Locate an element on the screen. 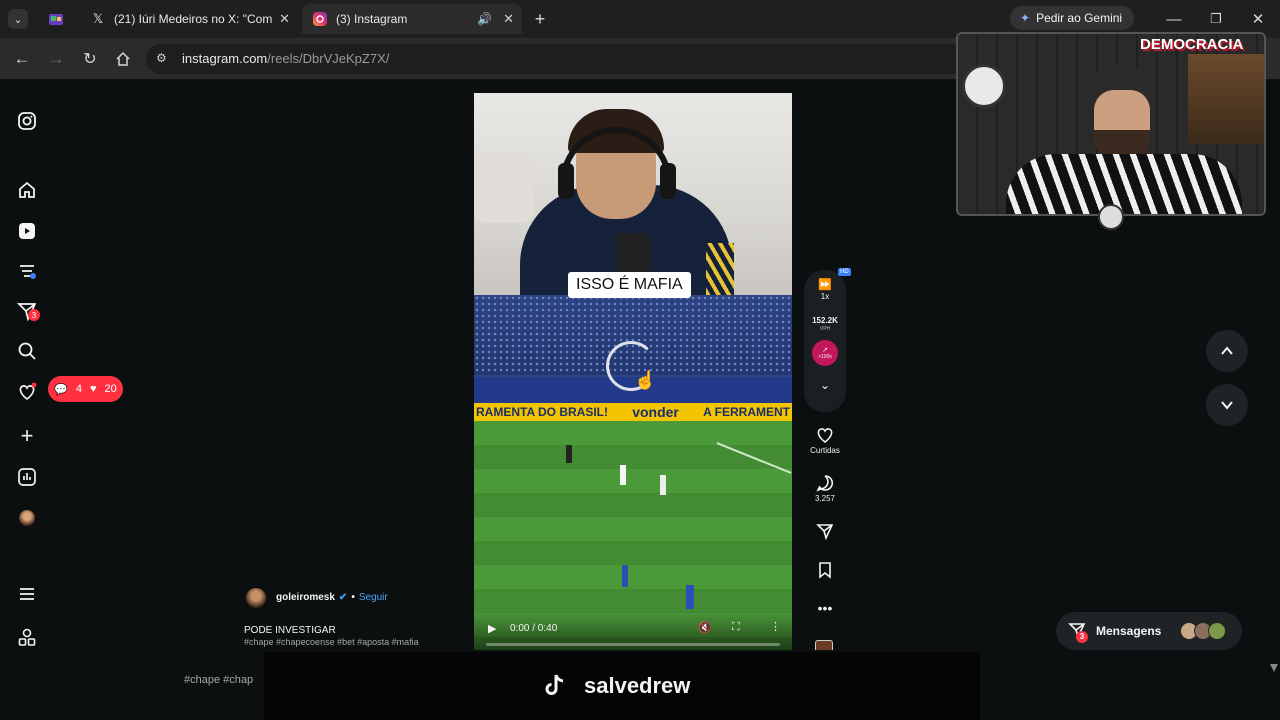 This screenshot has height=720, width=1280. extension-icon is located at coordinates (56, 19).